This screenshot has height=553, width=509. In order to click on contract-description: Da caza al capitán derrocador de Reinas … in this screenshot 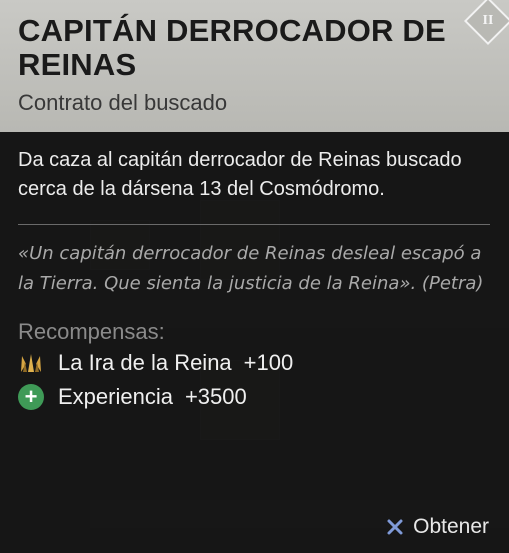, I will do `click(240, 174)`.